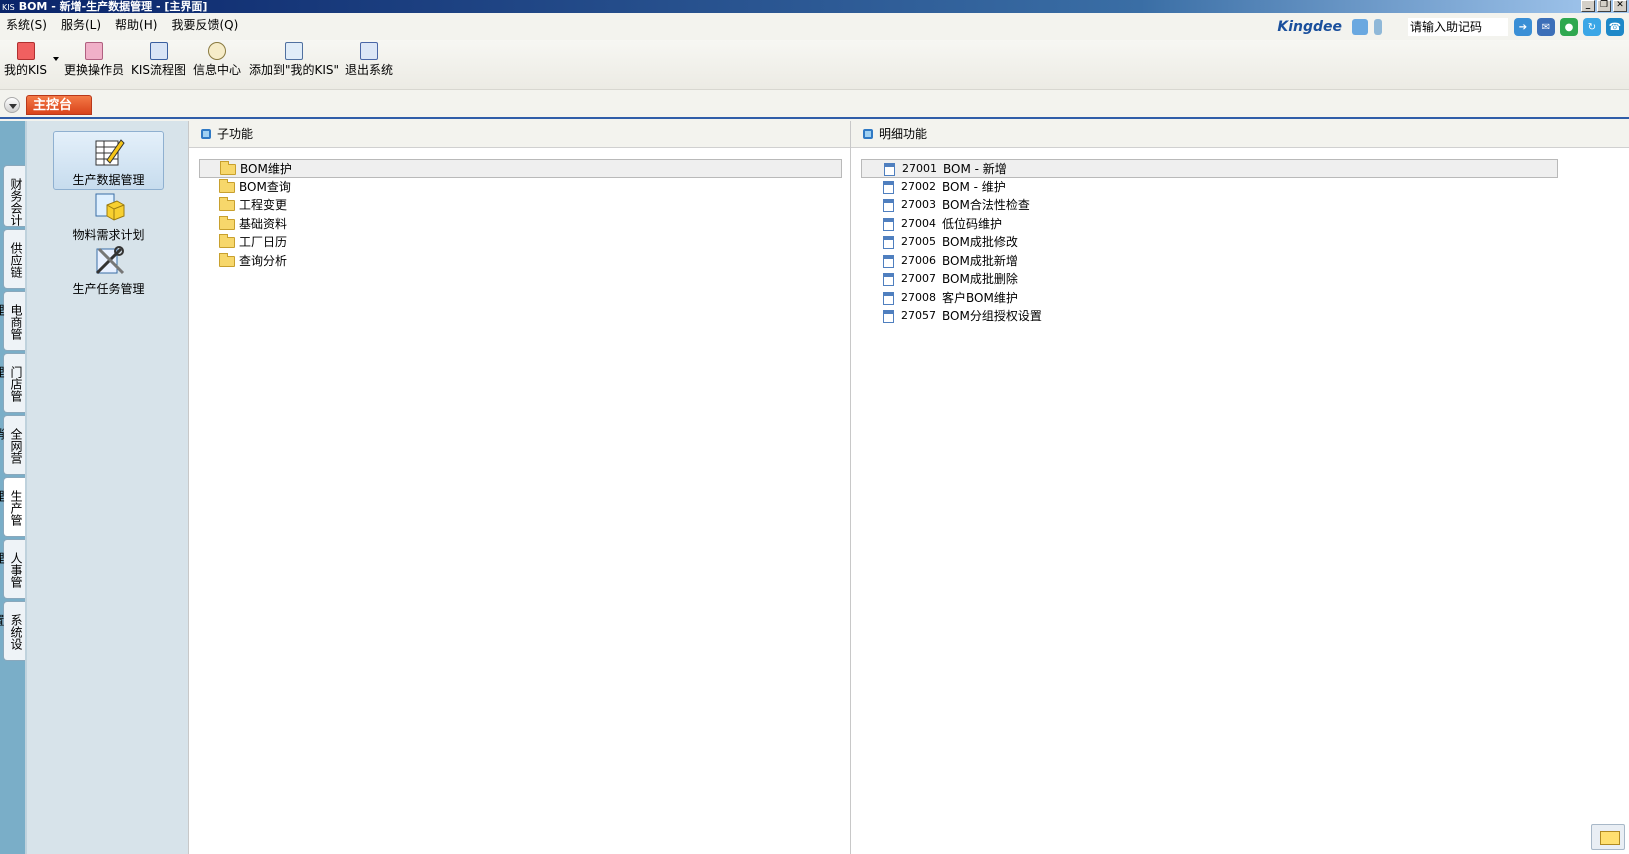 Image resolution: width=1629 pixels, height=854 pixels. I want to click on side-tab-settings: 系统设置, so click(12, 631).